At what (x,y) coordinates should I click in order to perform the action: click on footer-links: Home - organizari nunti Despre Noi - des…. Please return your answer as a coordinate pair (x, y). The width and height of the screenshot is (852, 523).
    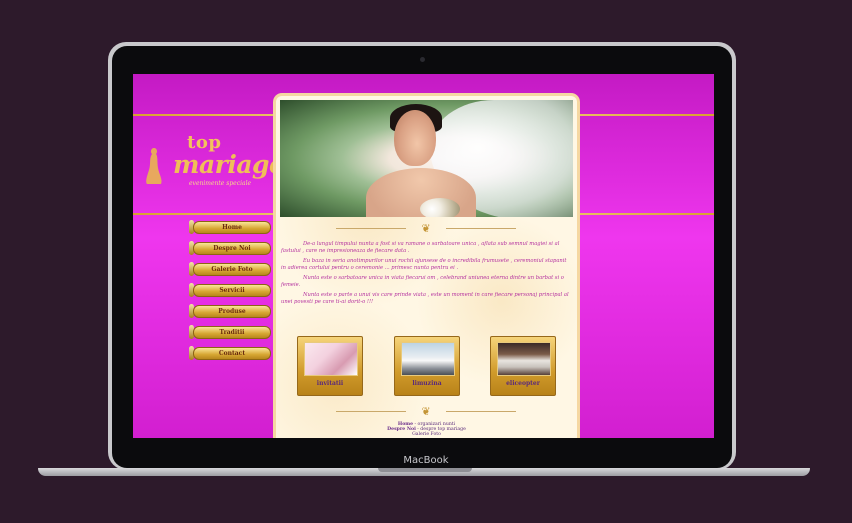
    Looking at the image, I should click on (426, 430).